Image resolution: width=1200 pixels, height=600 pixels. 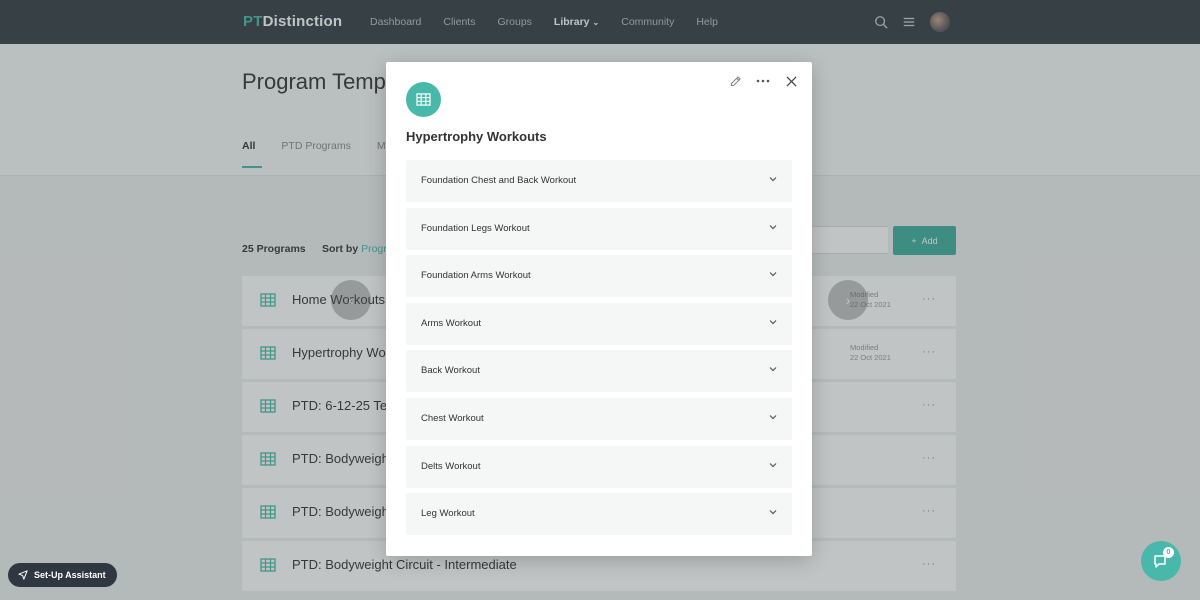 What do you see at coordinates (599, 466) in the screenshot?
I see `workout-item: Delts Workout` at bounding box center [599, 466].